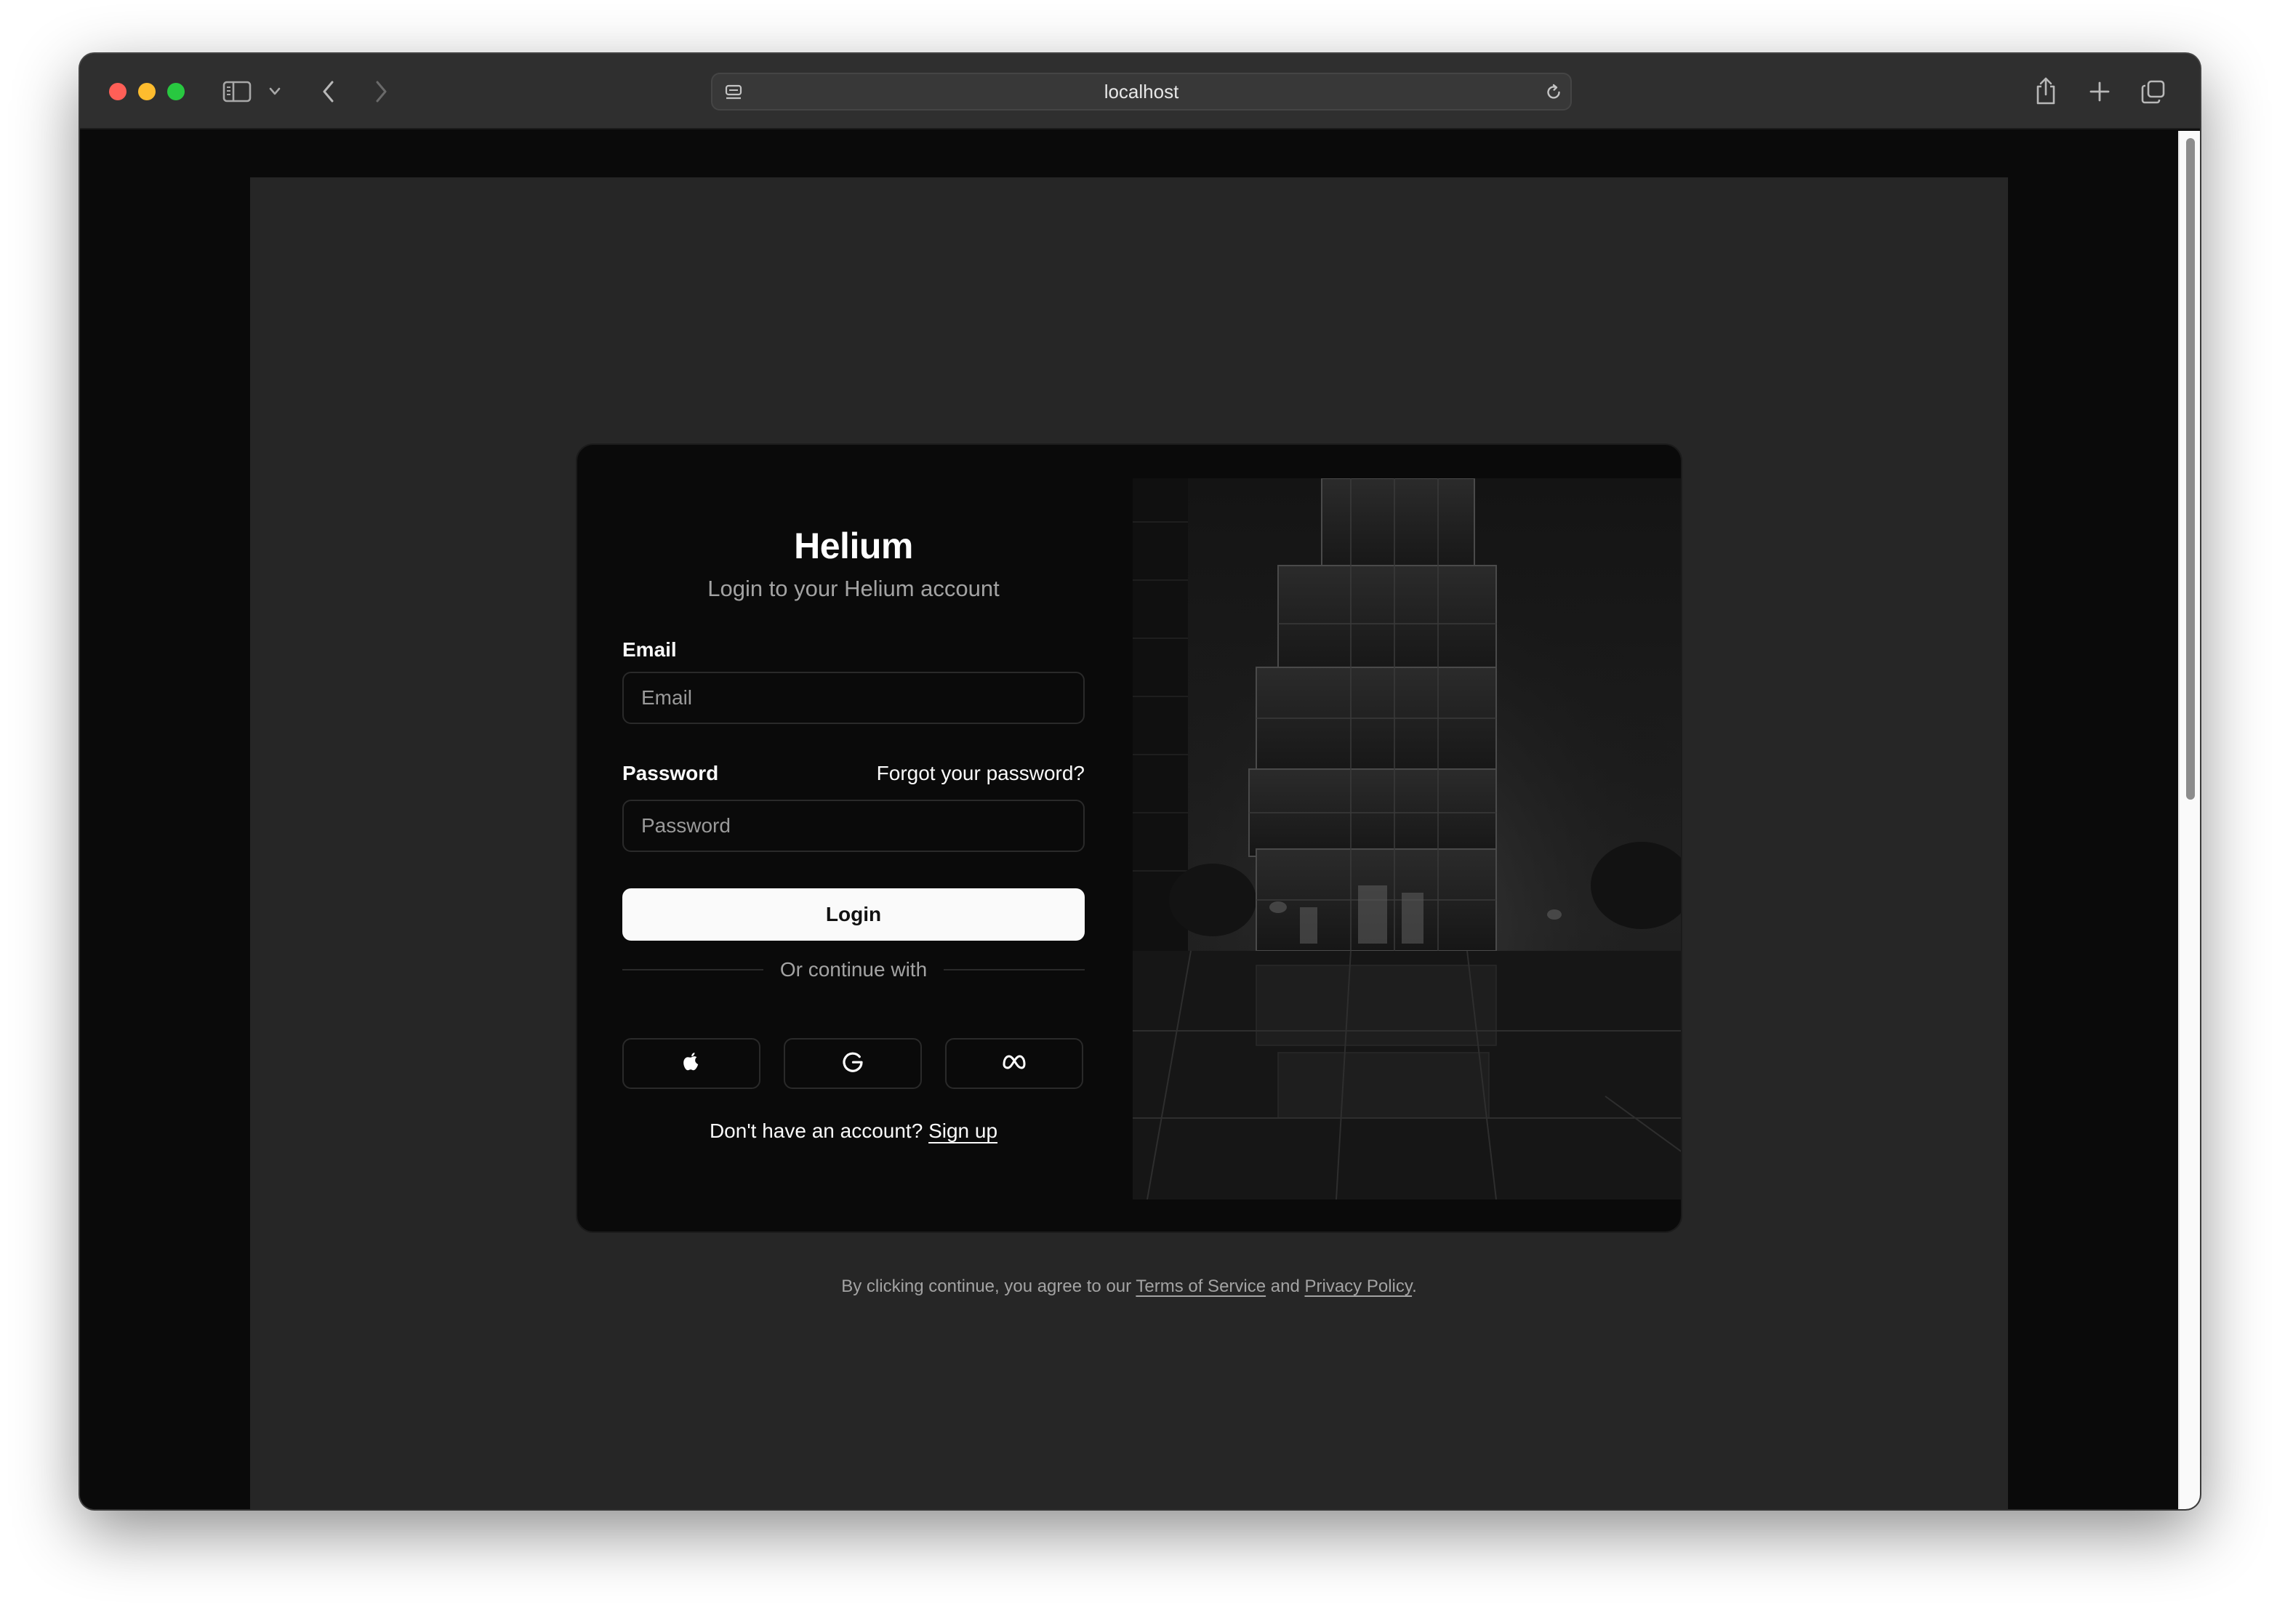 This screenshot has width=2293, height=1624. Describe the element at coordinates (981, 773) in the screenshot. I see `forgot-password-link: Forgot your password?` at that location.